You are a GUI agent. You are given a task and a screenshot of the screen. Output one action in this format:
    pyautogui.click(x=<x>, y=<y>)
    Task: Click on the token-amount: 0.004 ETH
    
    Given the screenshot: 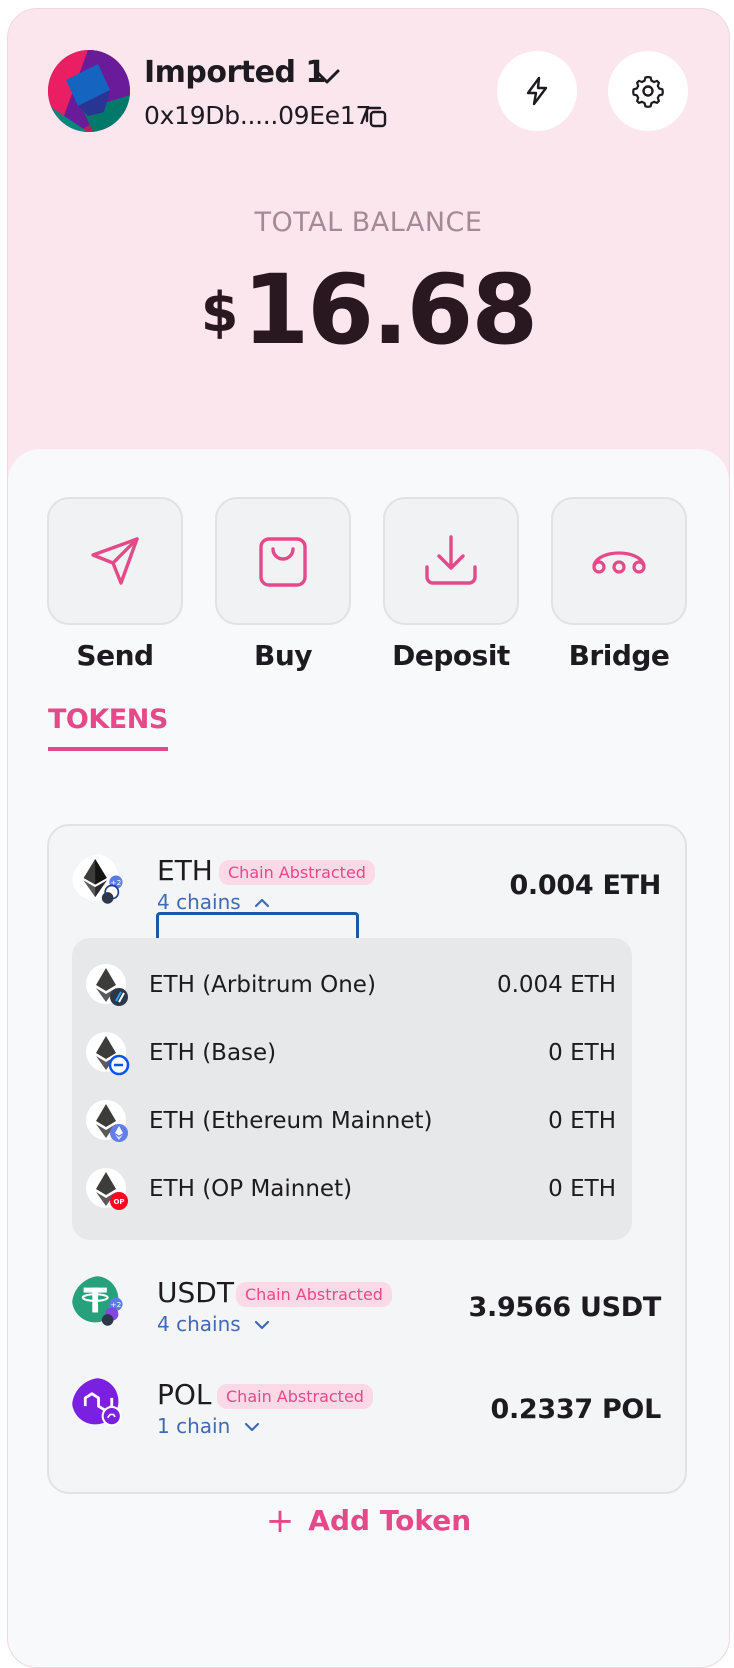 What is the action you would take?
    pyautogui.click(x=585, y=885)
    